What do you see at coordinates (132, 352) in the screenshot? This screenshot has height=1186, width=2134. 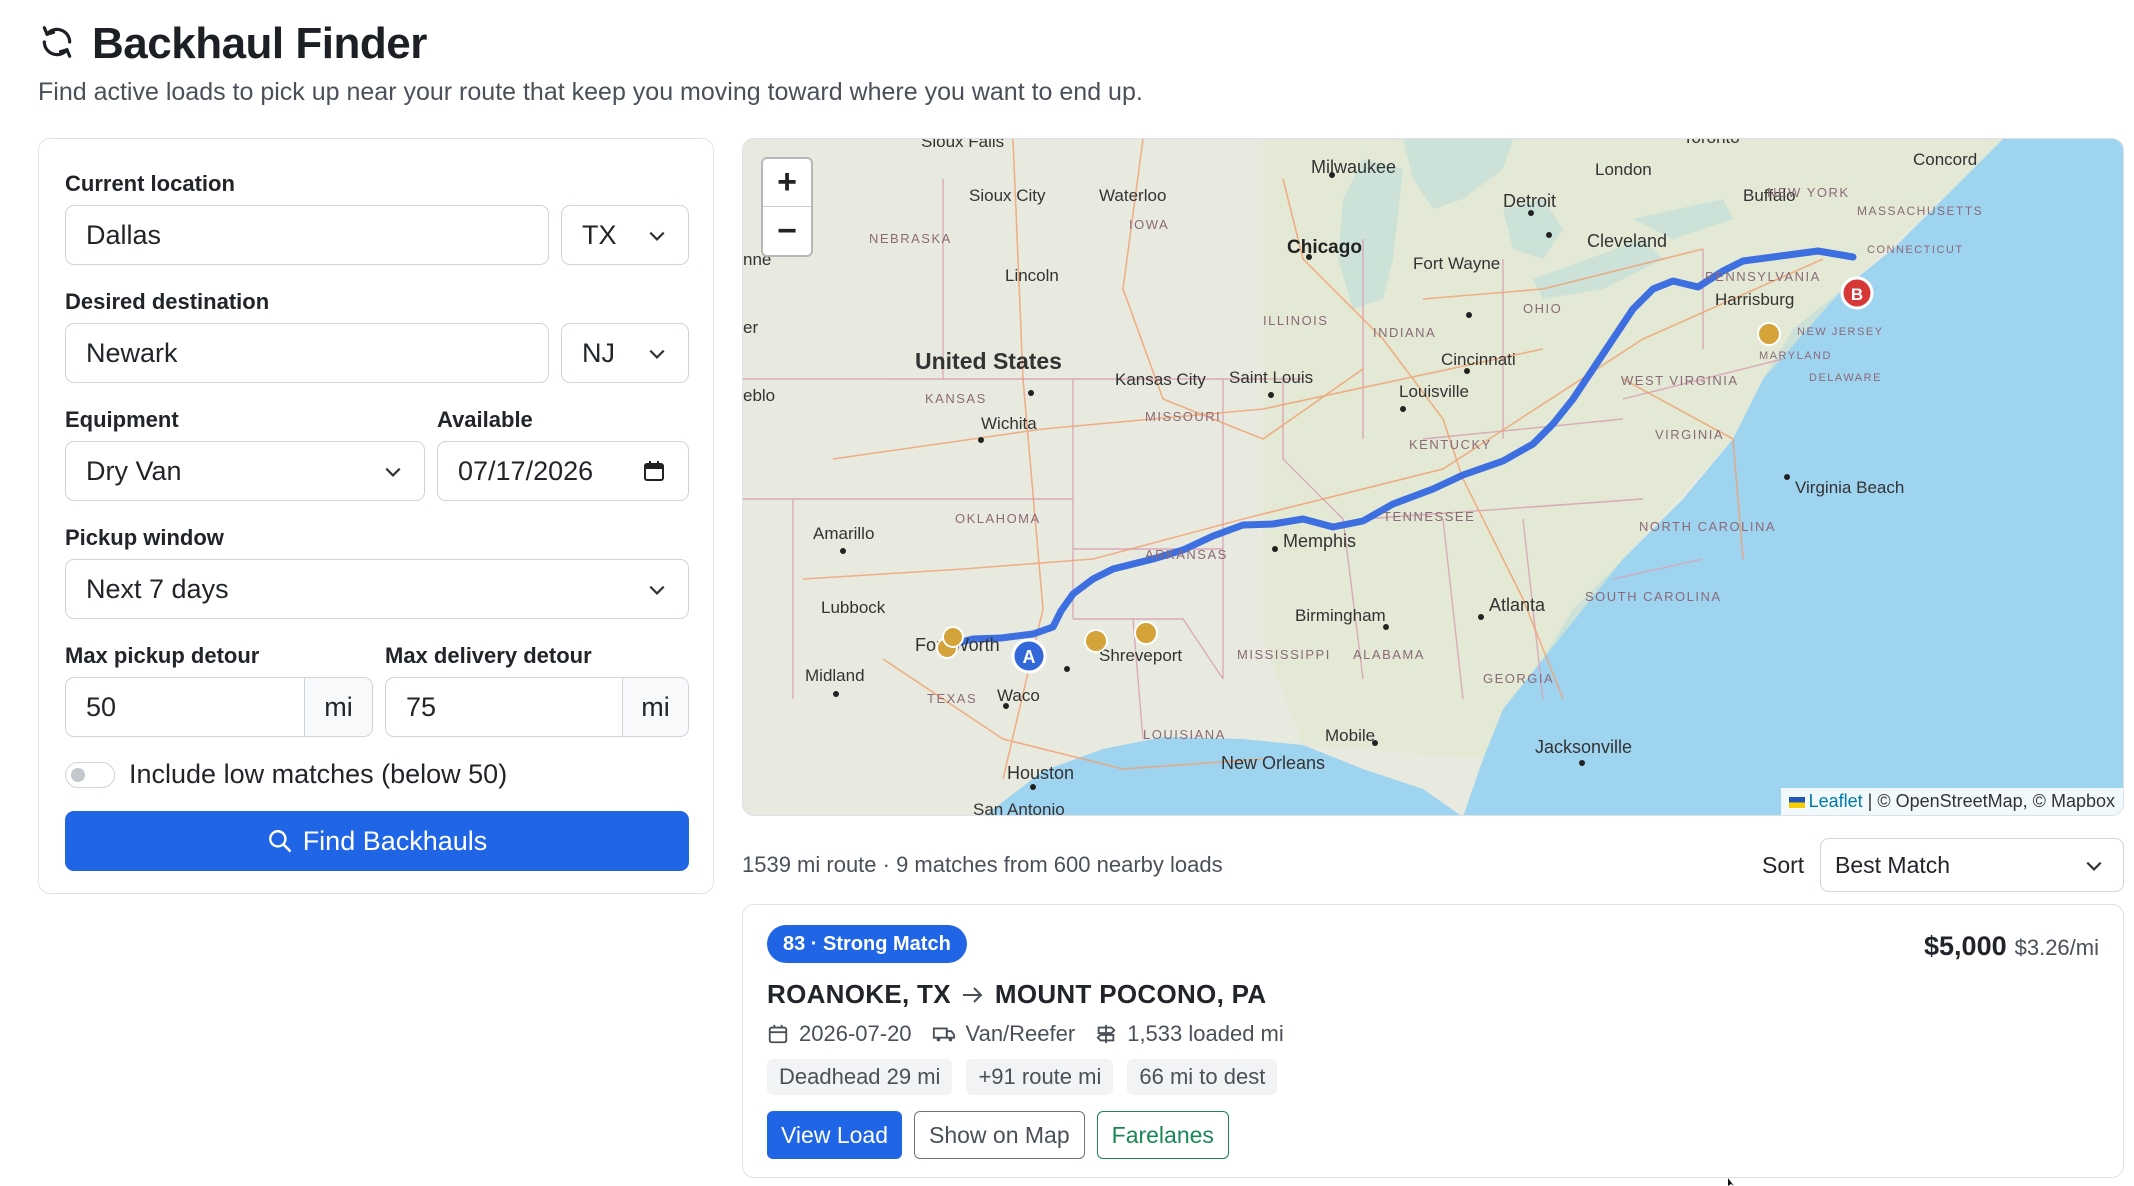 I see `destination-city-value: Newark` at bounding box center [132, 352].